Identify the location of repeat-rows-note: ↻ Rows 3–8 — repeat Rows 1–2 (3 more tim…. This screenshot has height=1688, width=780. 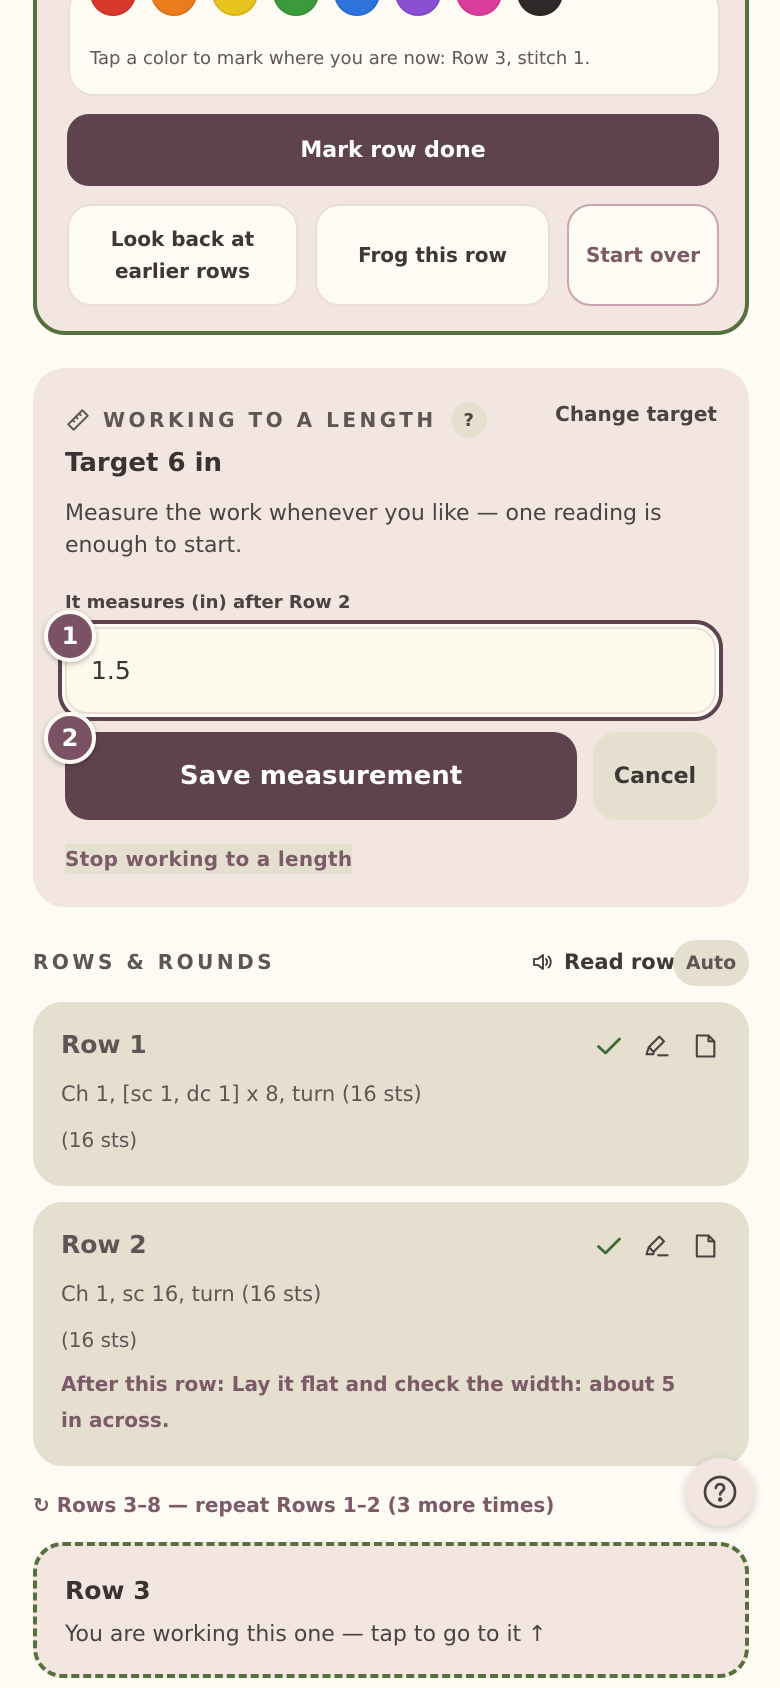
(294, 1505).